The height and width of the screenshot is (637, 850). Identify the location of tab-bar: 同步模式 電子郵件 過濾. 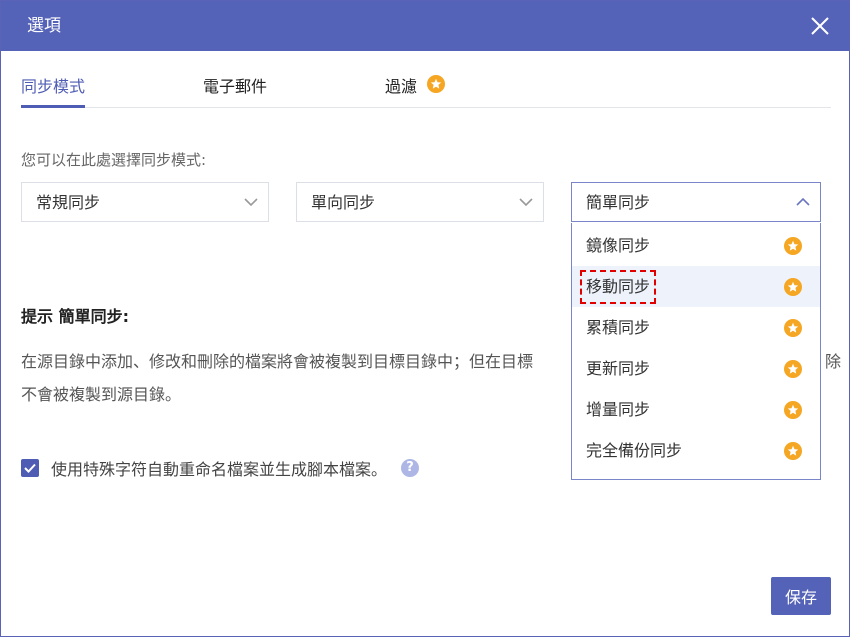
(426, 90).